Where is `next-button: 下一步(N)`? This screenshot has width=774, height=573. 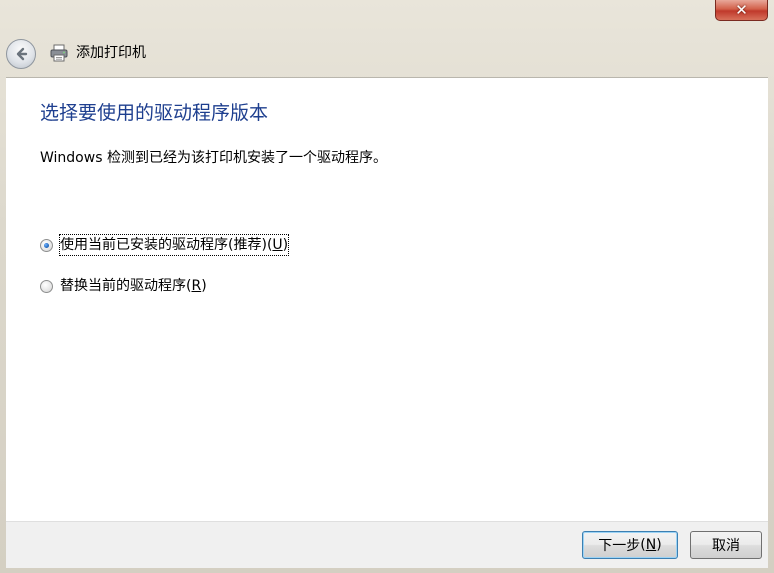
next-button: 下一步(N) is located at coordinates (630, 545).